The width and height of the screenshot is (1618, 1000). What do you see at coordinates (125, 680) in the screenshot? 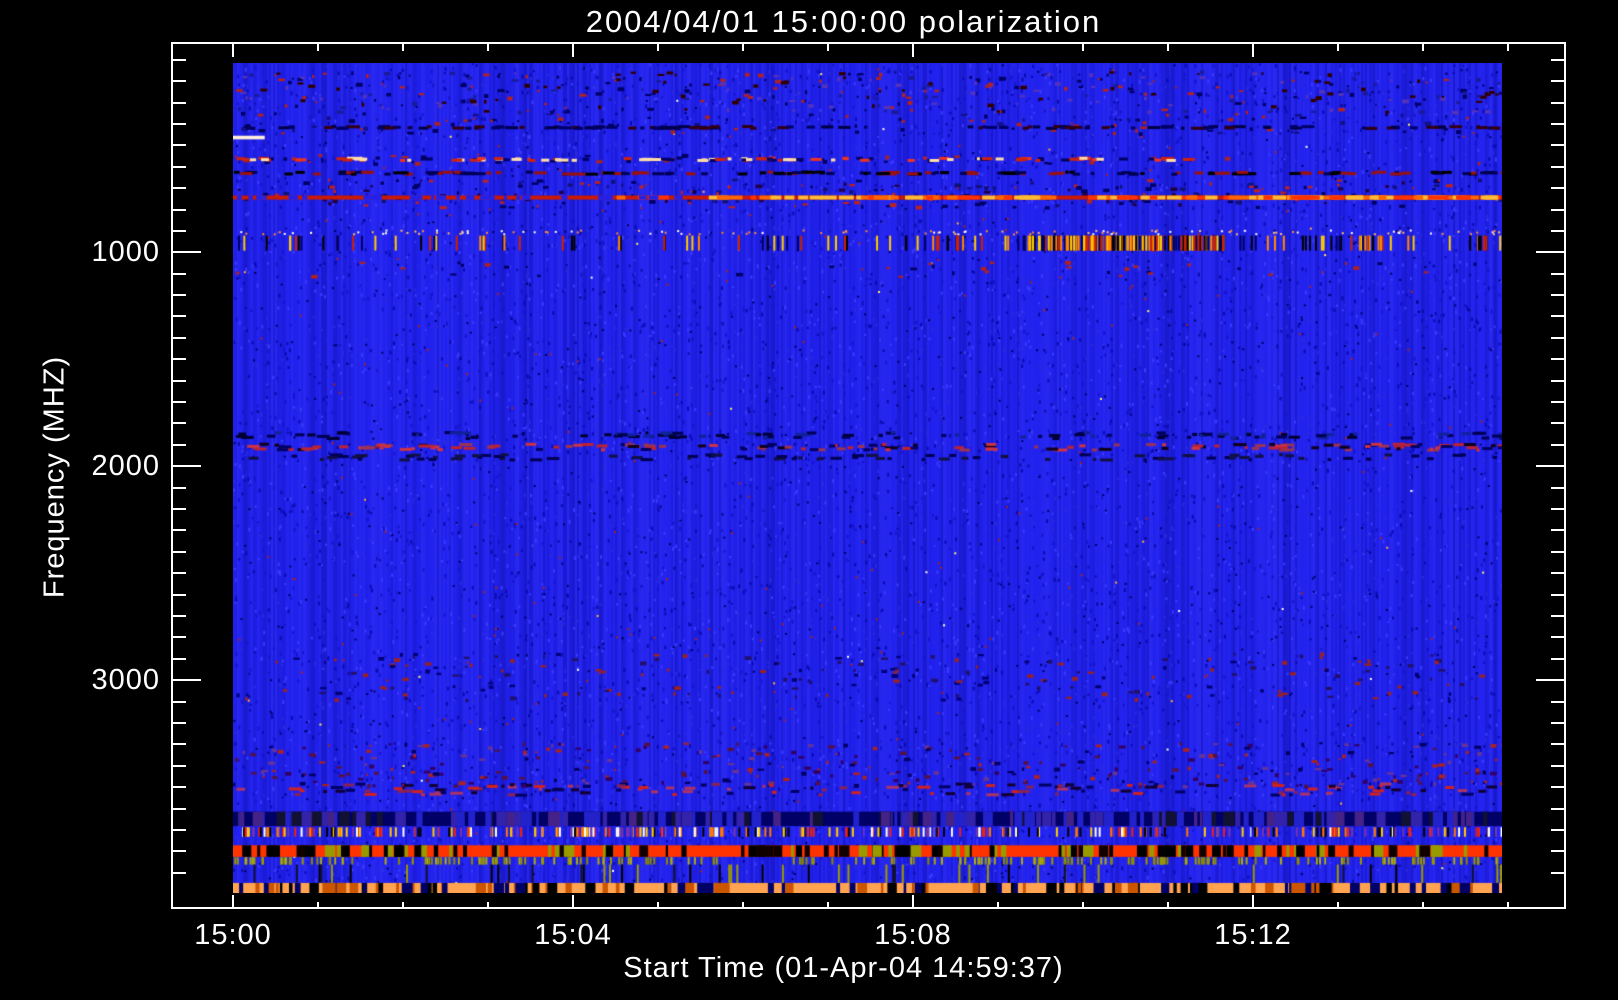
I see `y-tick-label-2: 3000` at bounding box center [125, 680].